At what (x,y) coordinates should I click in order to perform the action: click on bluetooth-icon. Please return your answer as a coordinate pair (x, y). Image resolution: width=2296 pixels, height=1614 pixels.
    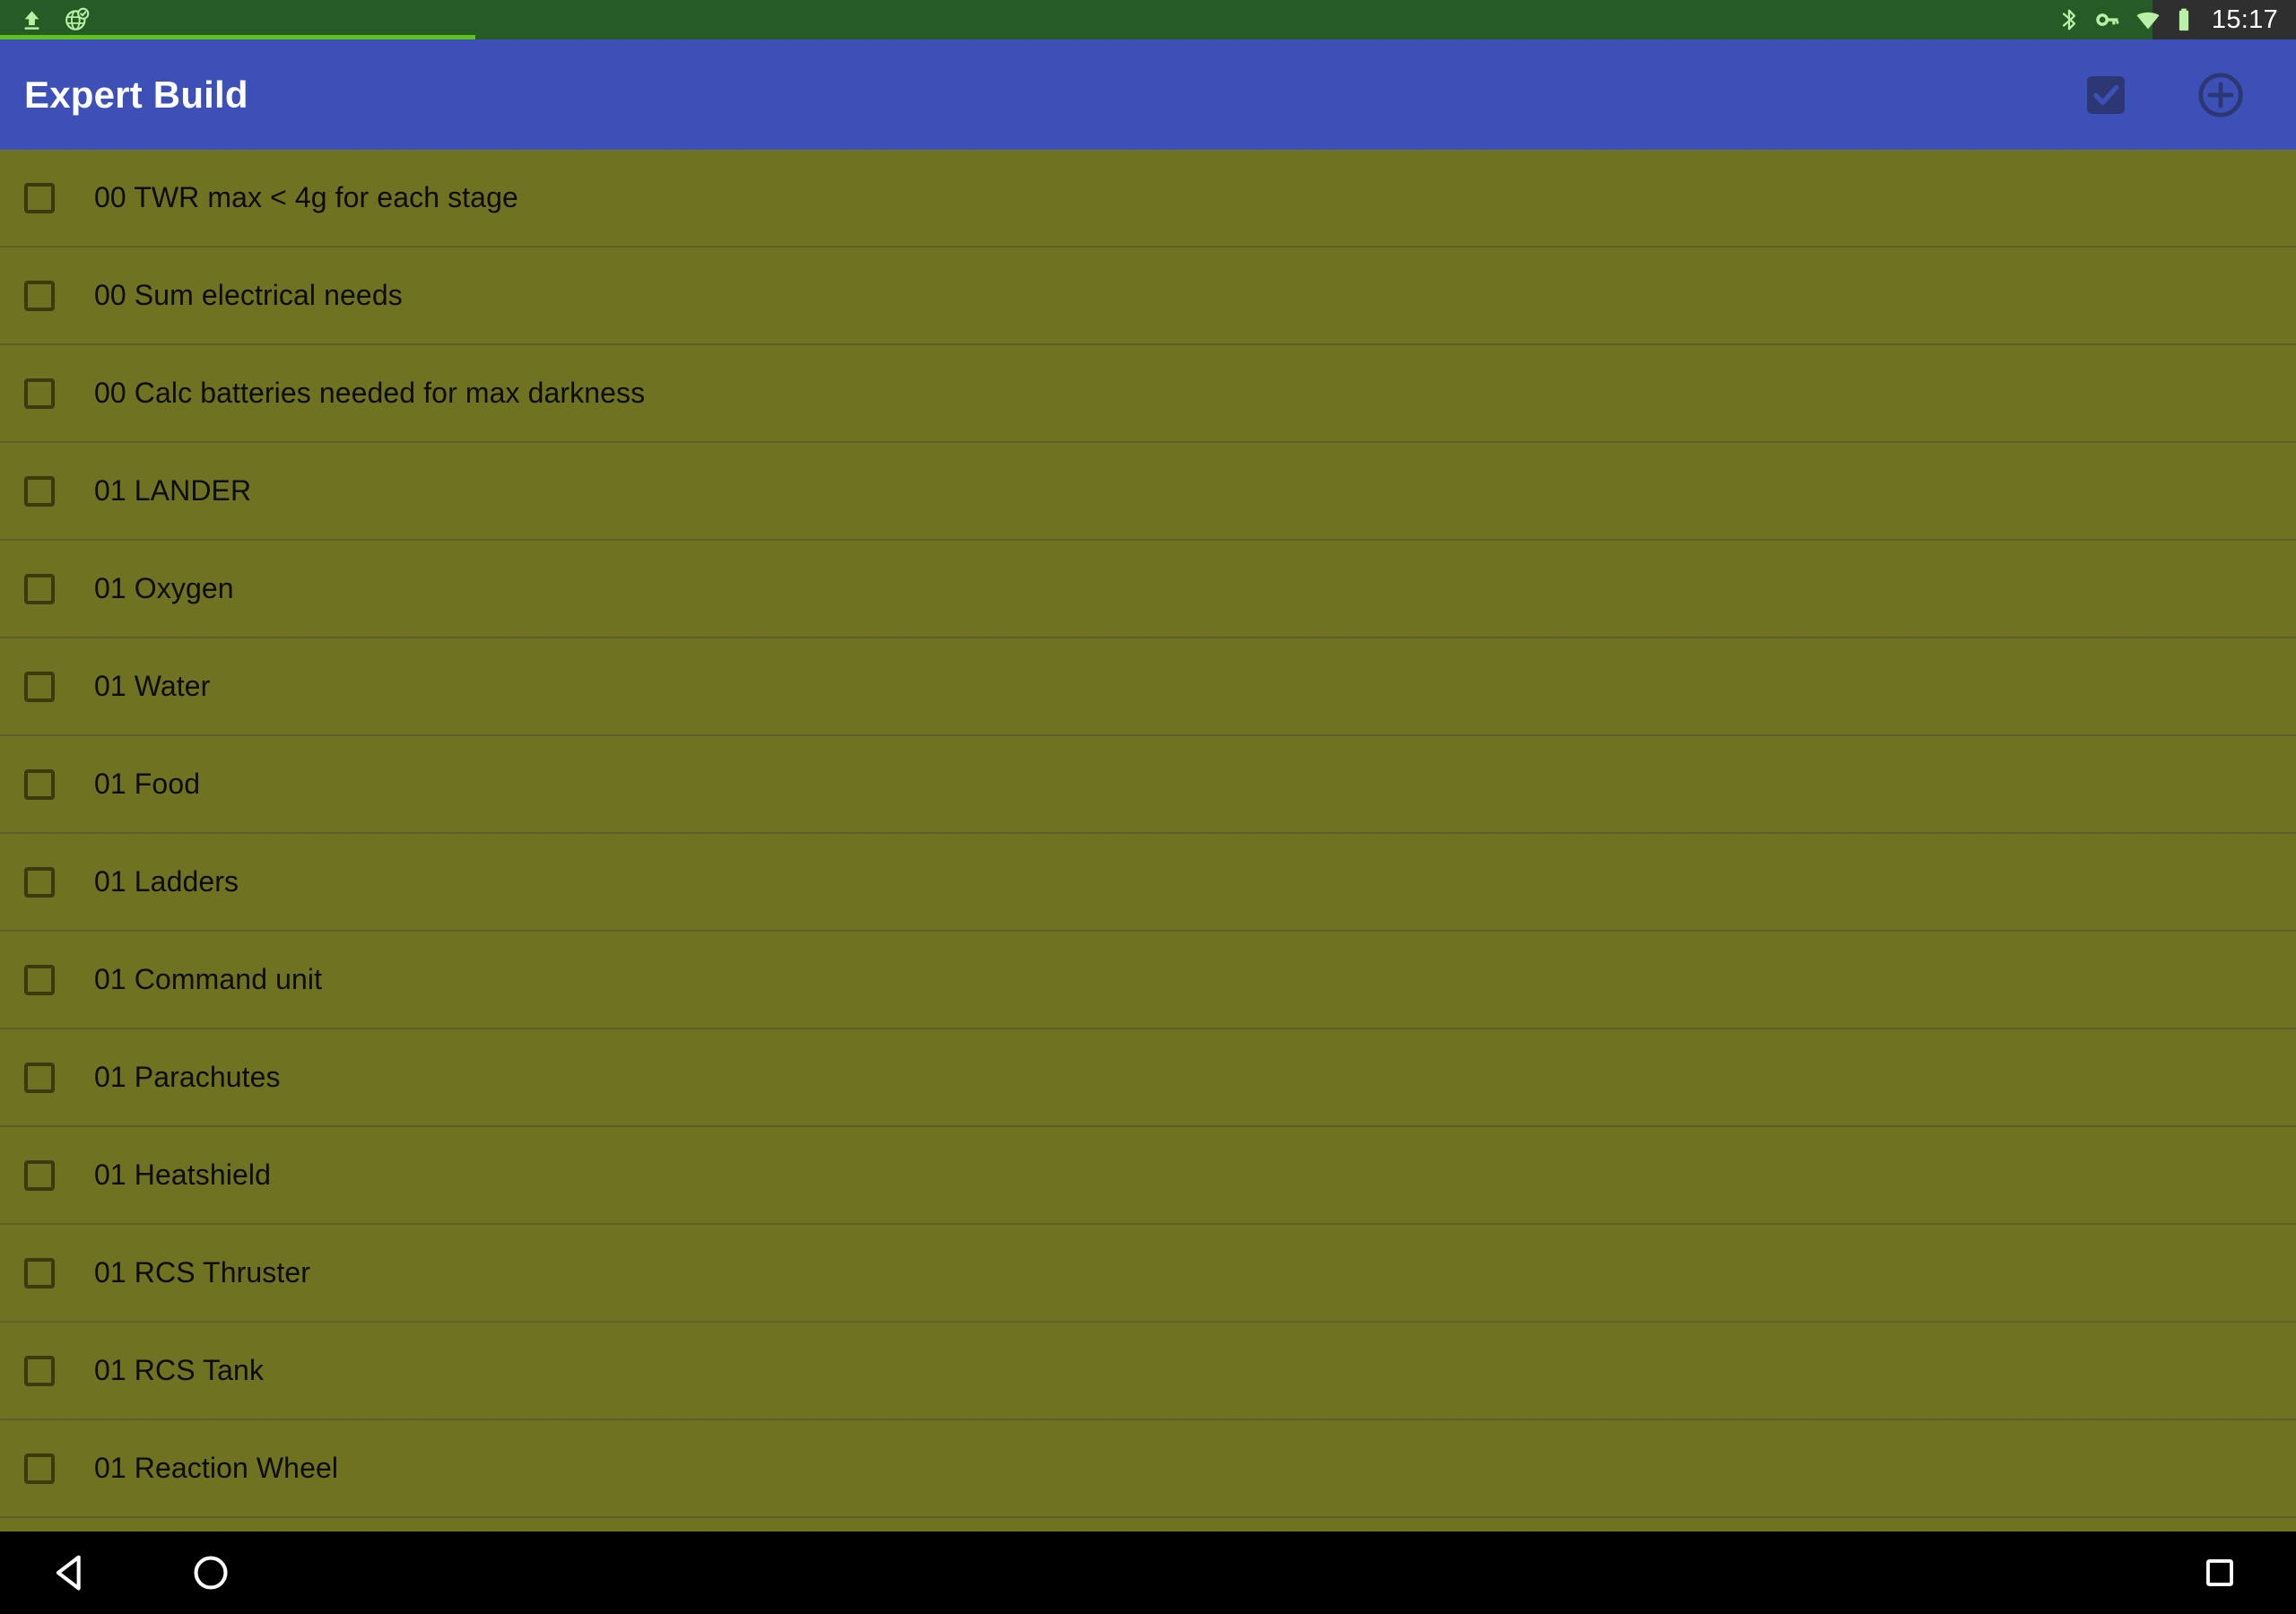
    Looking at the image, I should click on (2069, 19).